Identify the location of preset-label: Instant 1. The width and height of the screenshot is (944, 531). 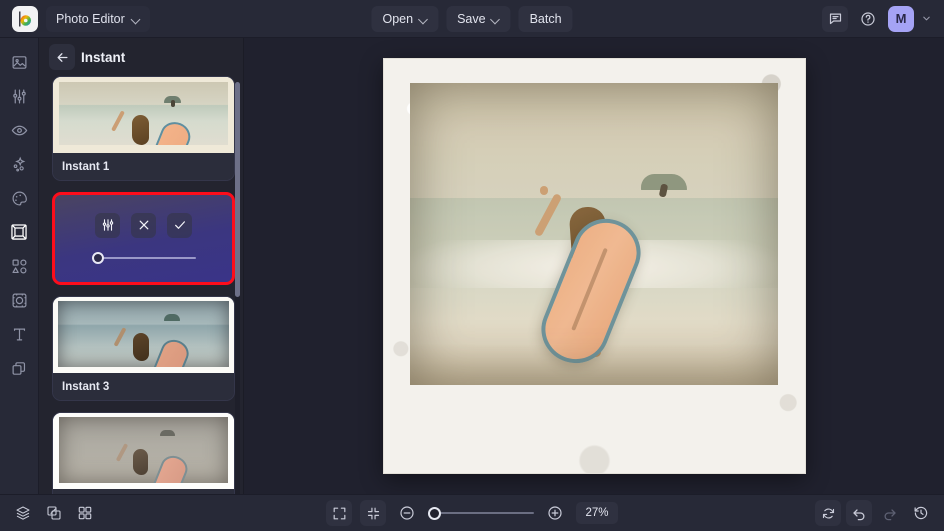
(143, 166).